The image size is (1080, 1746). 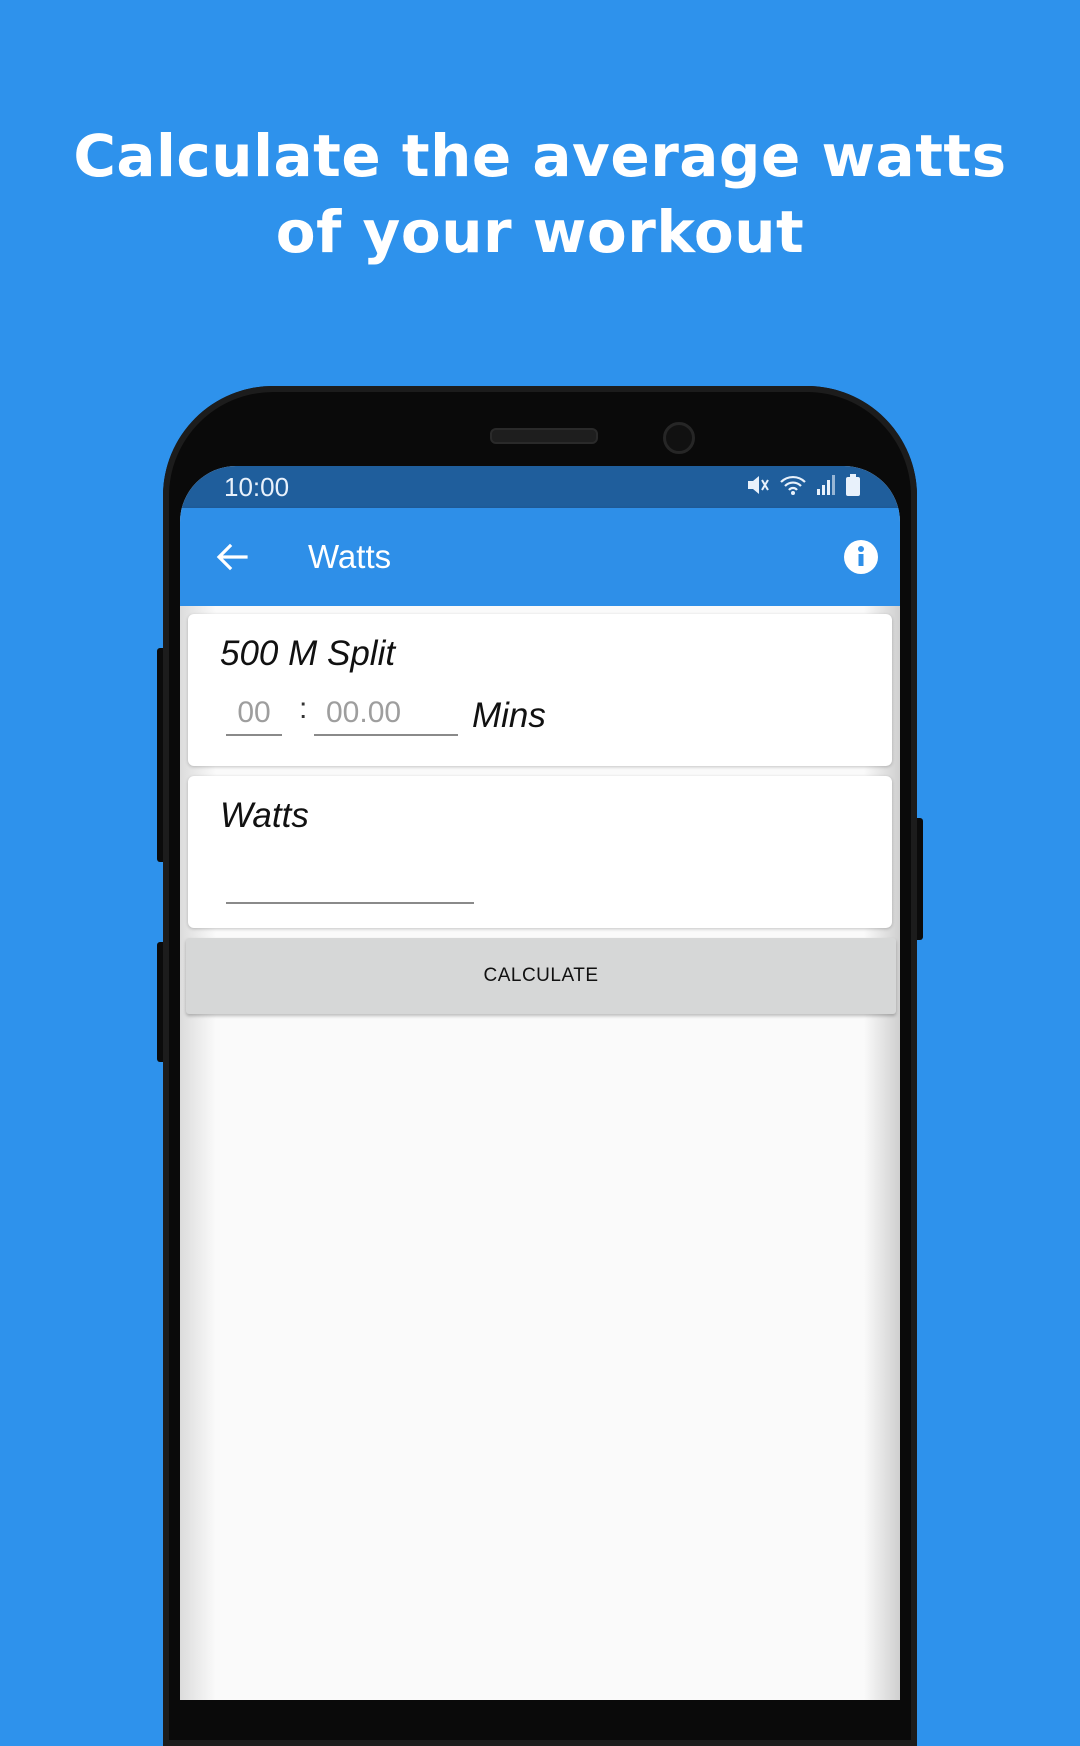 I want to click on battery-icon, so click(x=853, y=485).